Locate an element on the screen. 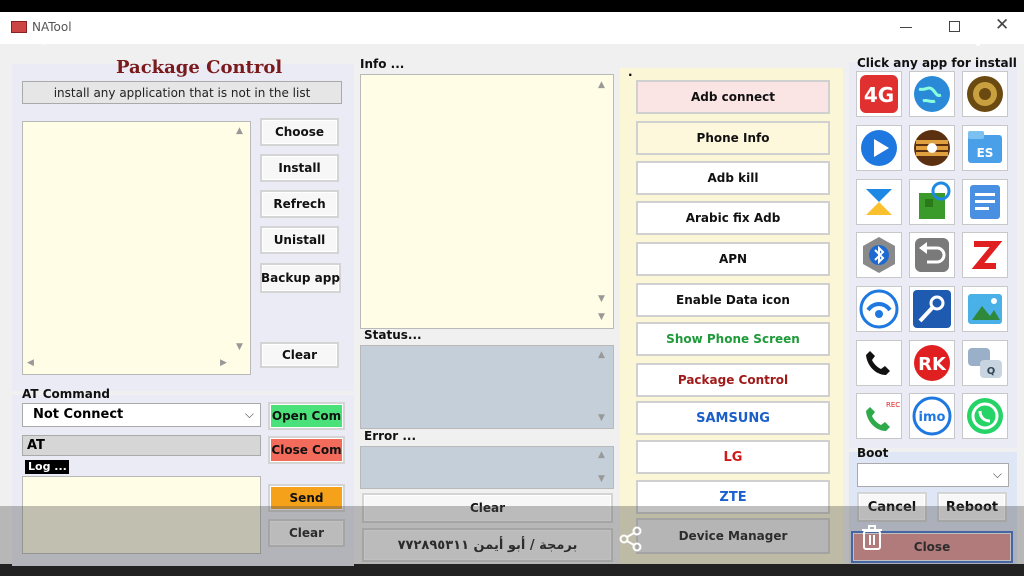  uninstall-button: Unistall is located at coordinates (299, 240).